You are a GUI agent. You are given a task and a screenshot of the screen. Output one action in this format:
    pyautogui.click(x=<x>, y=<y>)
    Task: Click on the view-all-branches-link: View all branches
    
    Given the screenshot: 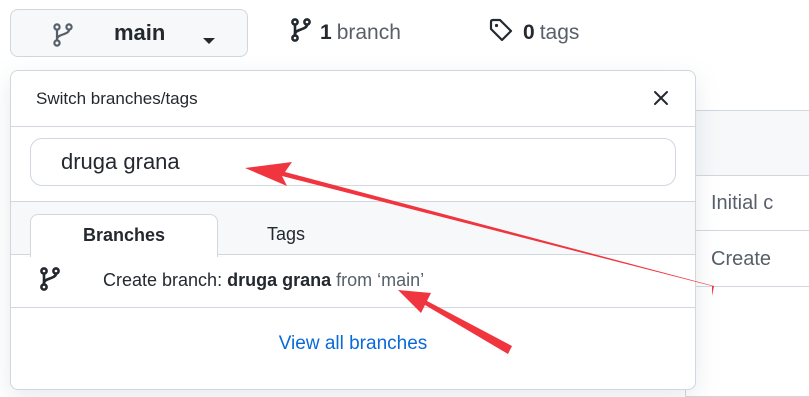 What is the action you would take?
    pyautogui.click(x=353, y=344)
    